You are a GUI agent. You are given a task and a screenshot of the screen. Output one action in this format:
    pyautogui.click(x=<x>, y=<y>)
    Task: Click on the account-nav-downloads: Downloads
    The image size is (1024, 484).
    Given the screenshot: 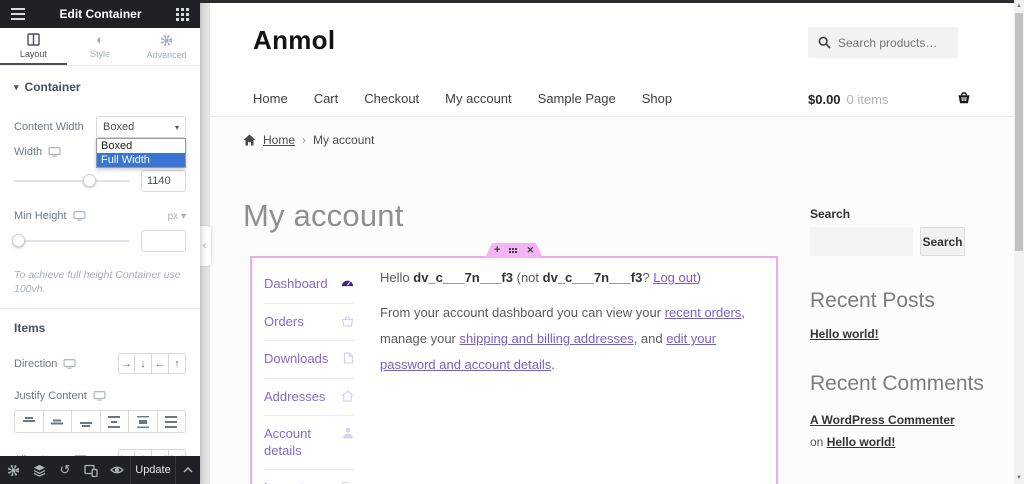 What is the action you would take?
    pyautogui.click(x=309, y=360)
    